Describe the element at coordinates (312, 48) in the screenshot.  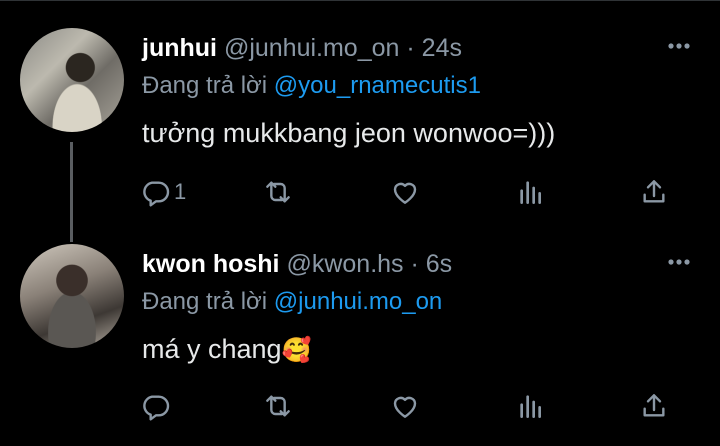
I see `user-handle: @junhui.mo_on` at that location.